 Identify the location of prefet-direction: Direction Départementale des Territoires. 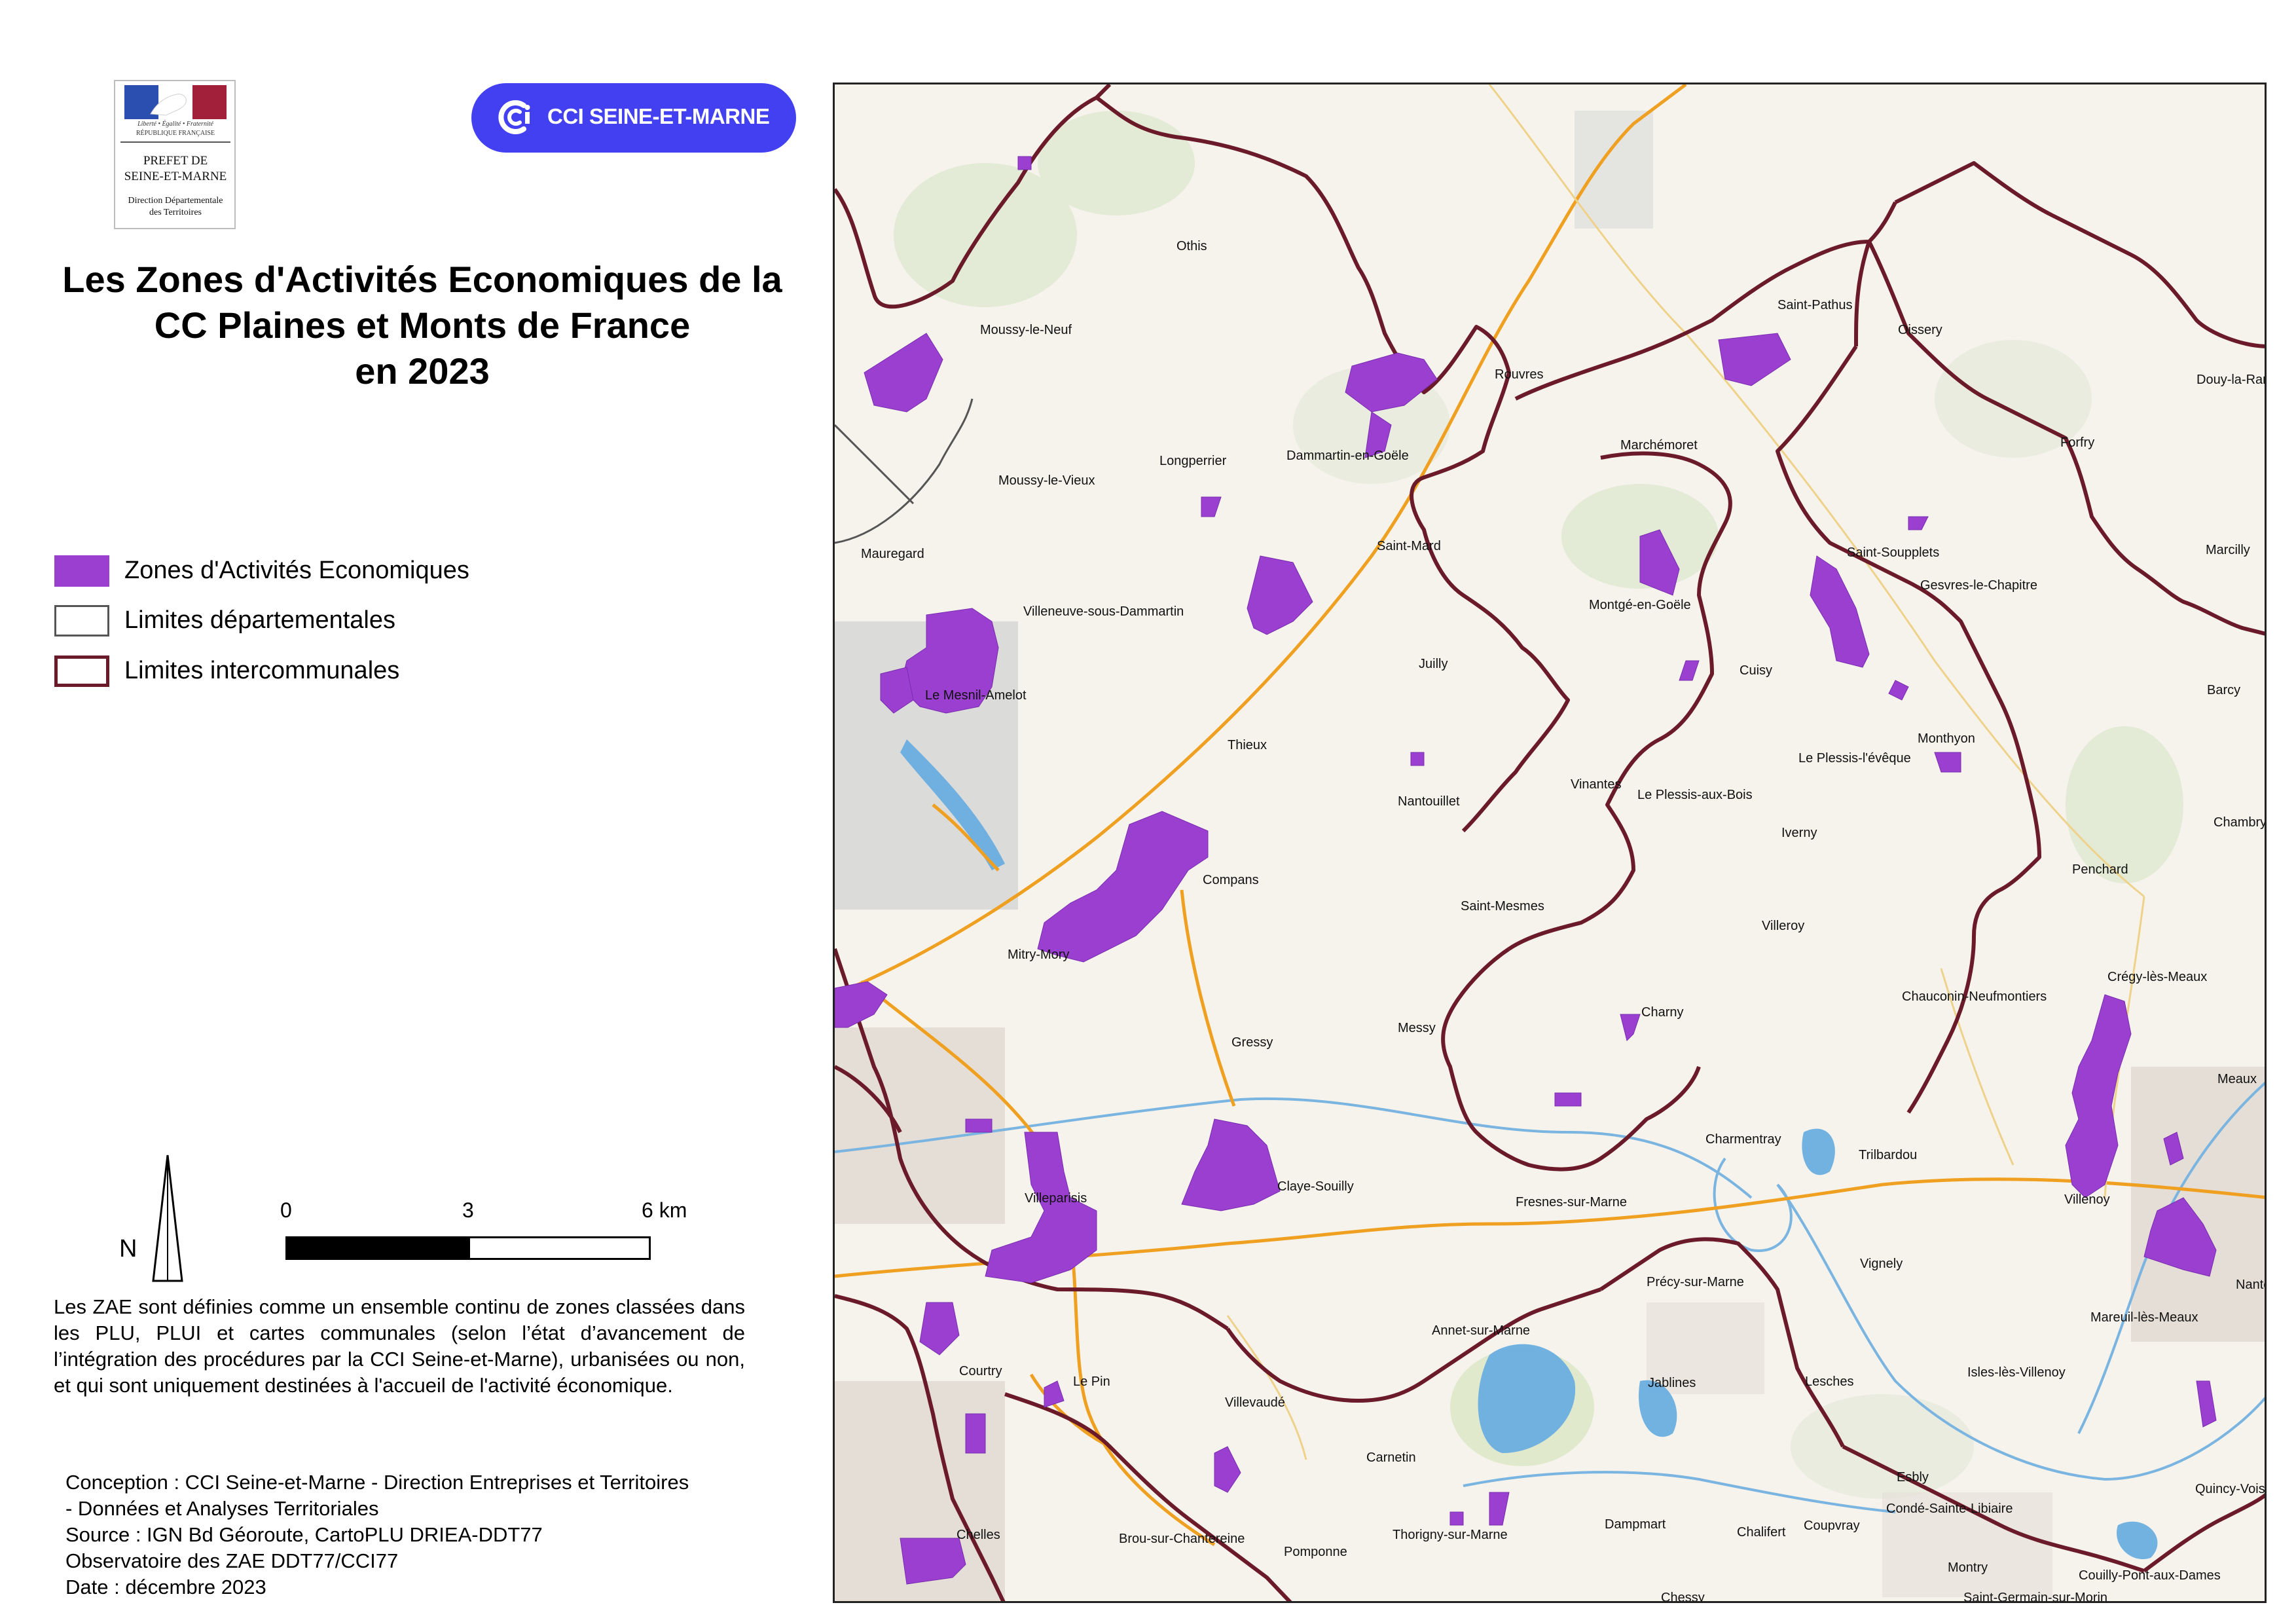
(175, 206).